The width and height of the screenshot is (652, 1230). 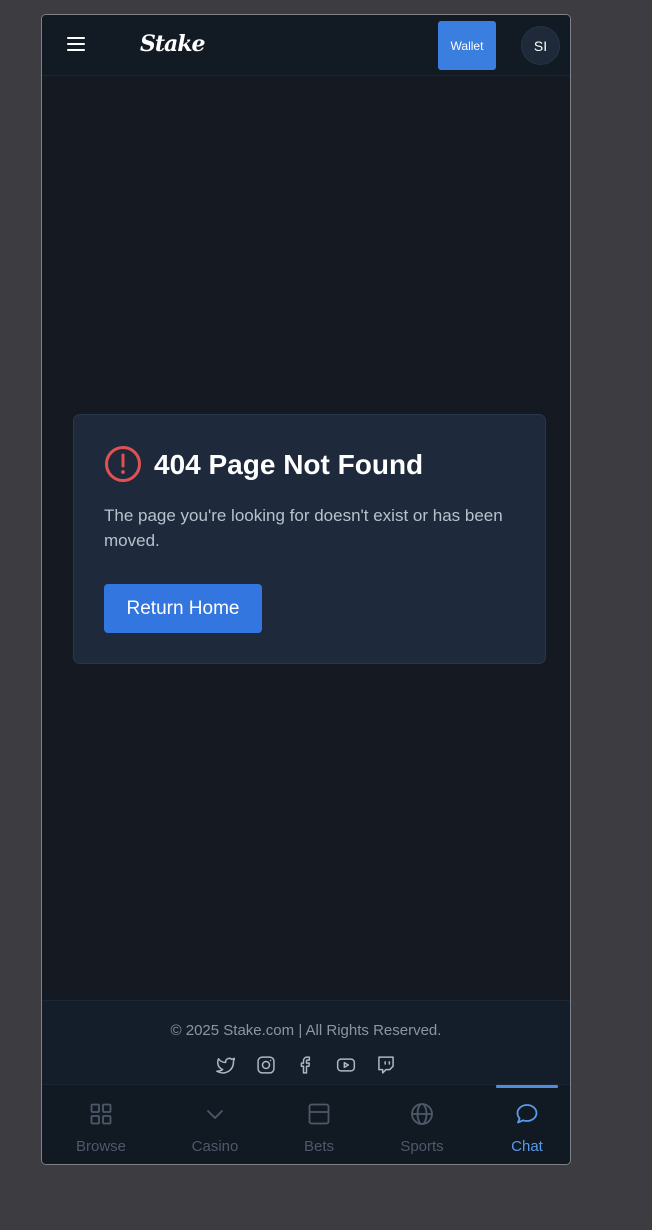 I want to click on nav-sports: Sports, so click(x=422, y=1124).